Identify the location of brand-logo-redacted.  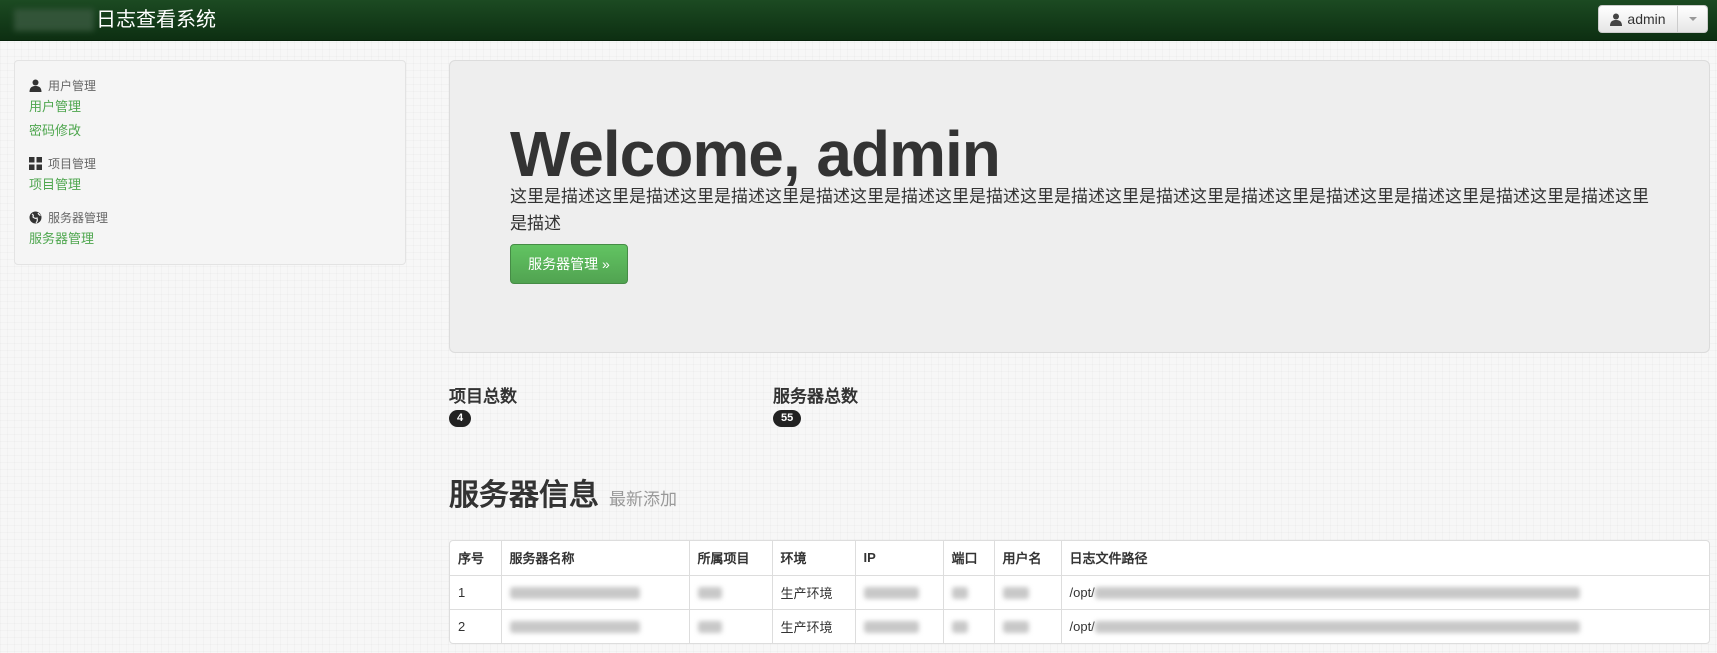
(54, 20).